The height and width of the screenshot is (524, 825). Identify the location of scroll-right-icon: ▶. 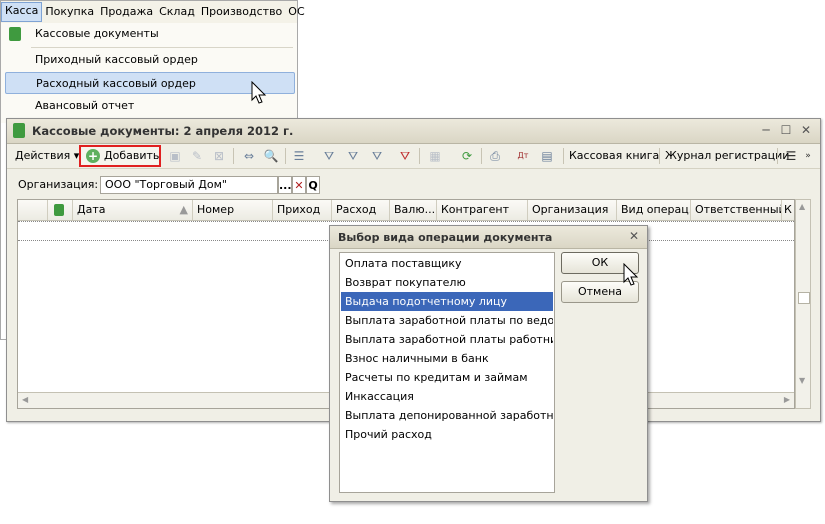
(787, 399).